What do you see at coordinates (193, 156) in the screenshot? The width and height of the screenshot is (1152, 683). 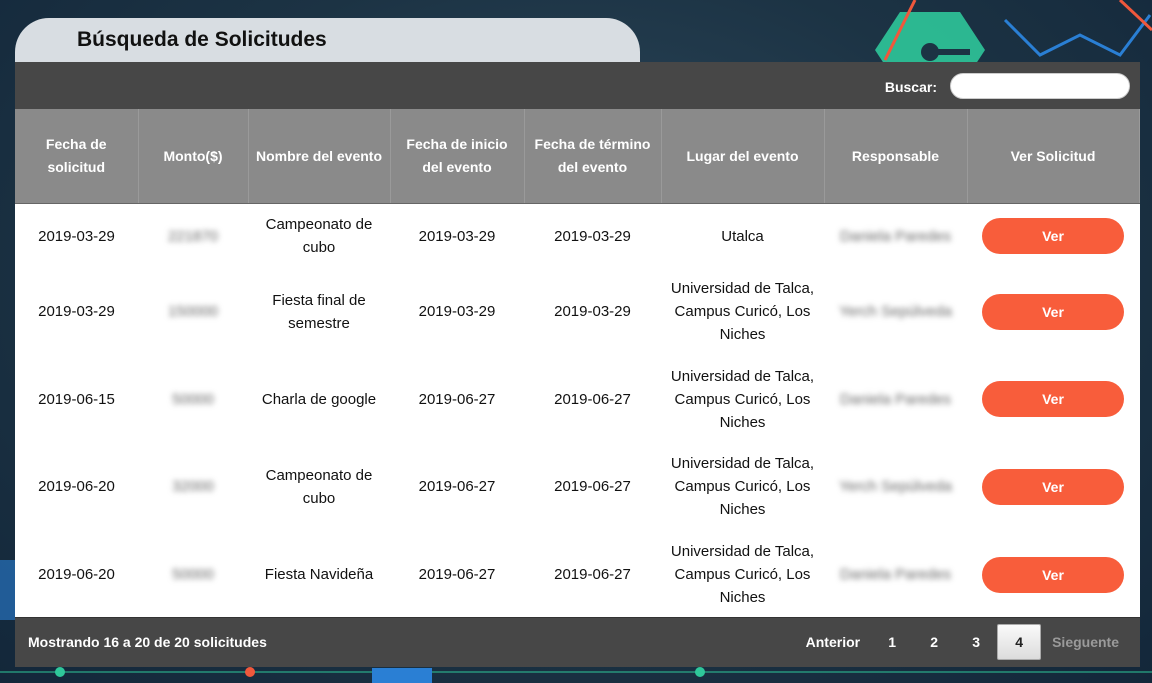 I see `header-monto: Monto($)` at bounding box center [193, 156].